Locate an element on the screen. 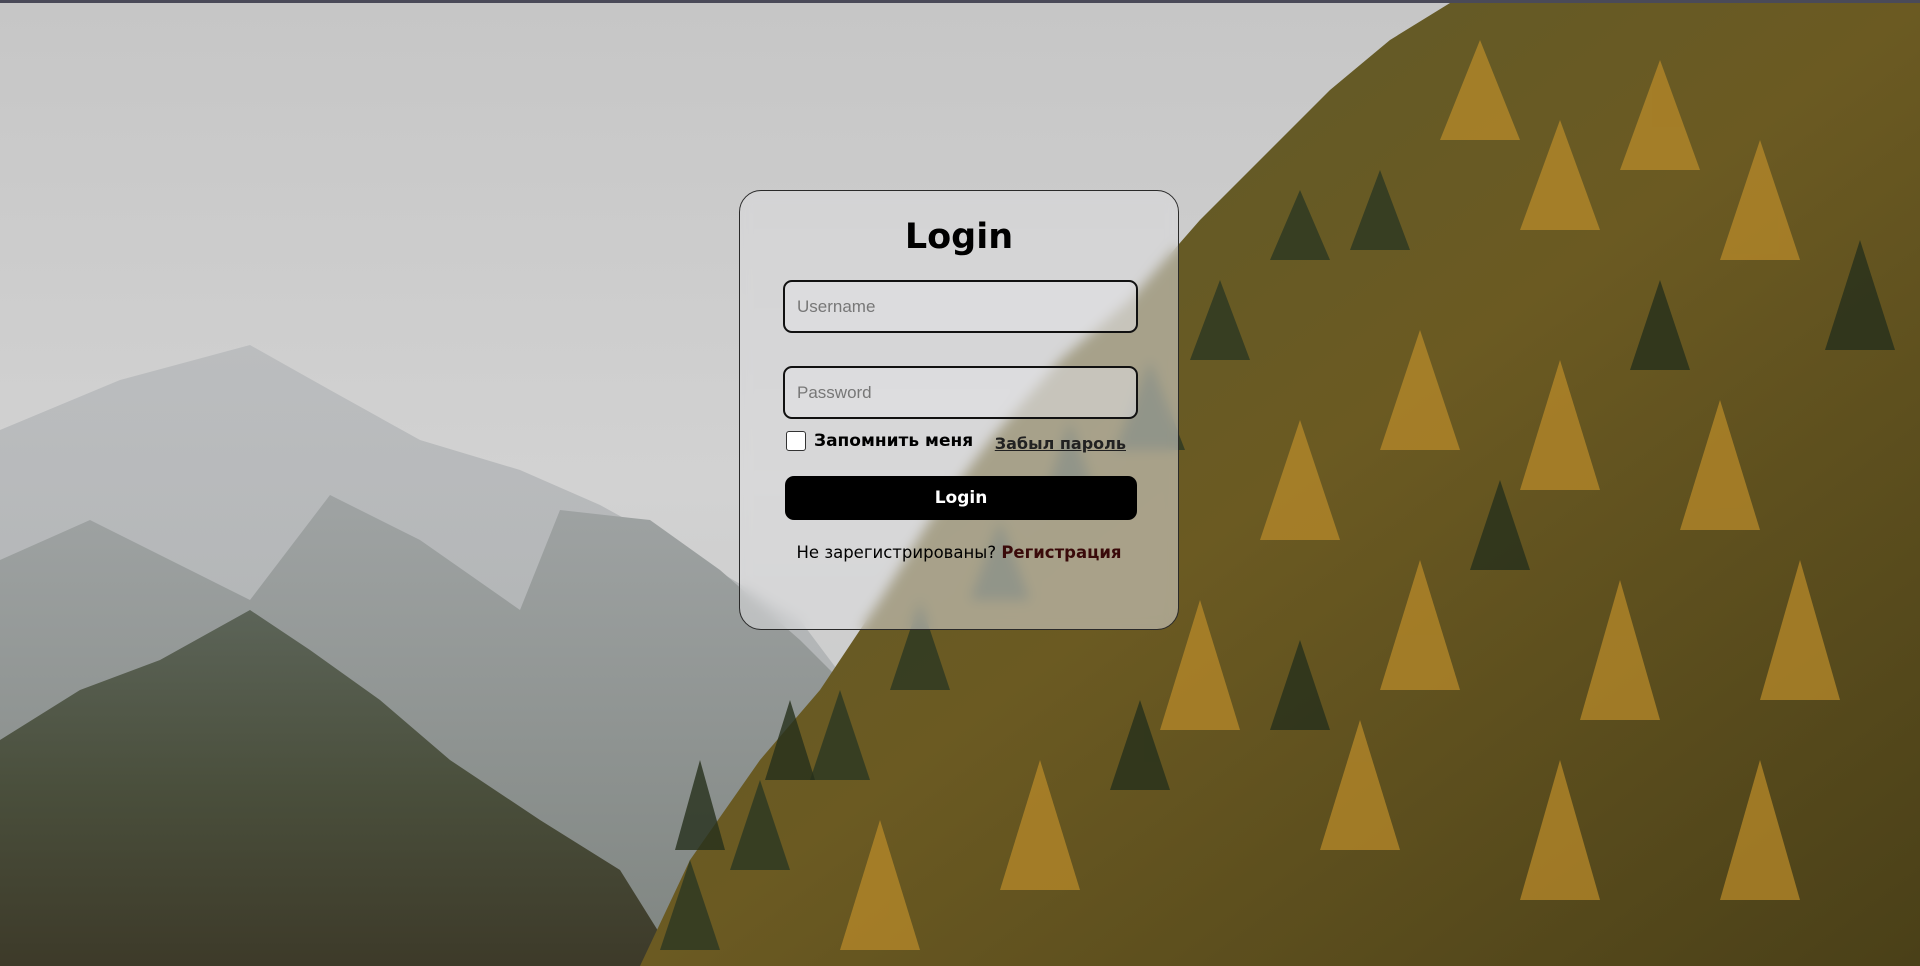 The height and width of the screenshot is (966, 1920). register-prompt-line: Не зарегистрированы? Регистрация is located at coordinates (959, 552).